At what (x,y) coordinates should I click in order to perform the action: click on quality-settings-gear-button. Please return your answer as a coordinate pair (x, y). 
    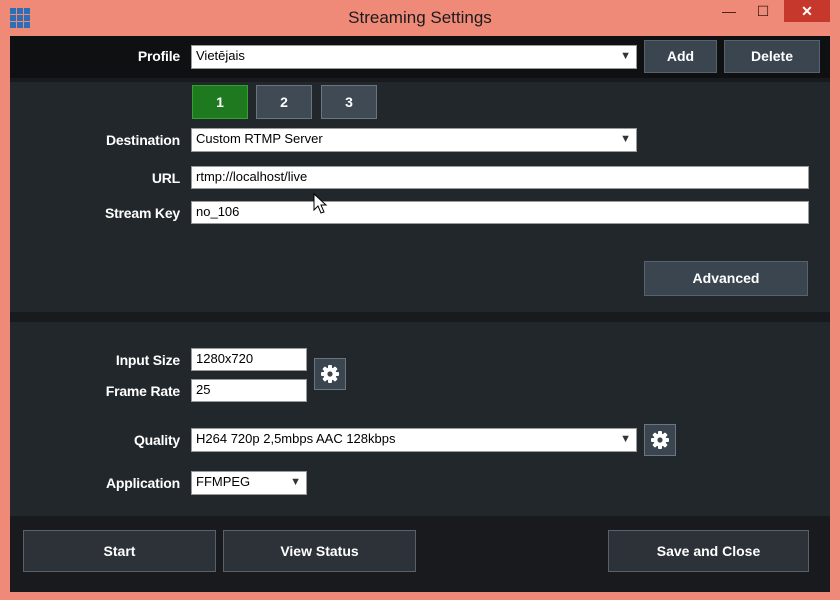
    Looking at the image, I should click on (660, 440).